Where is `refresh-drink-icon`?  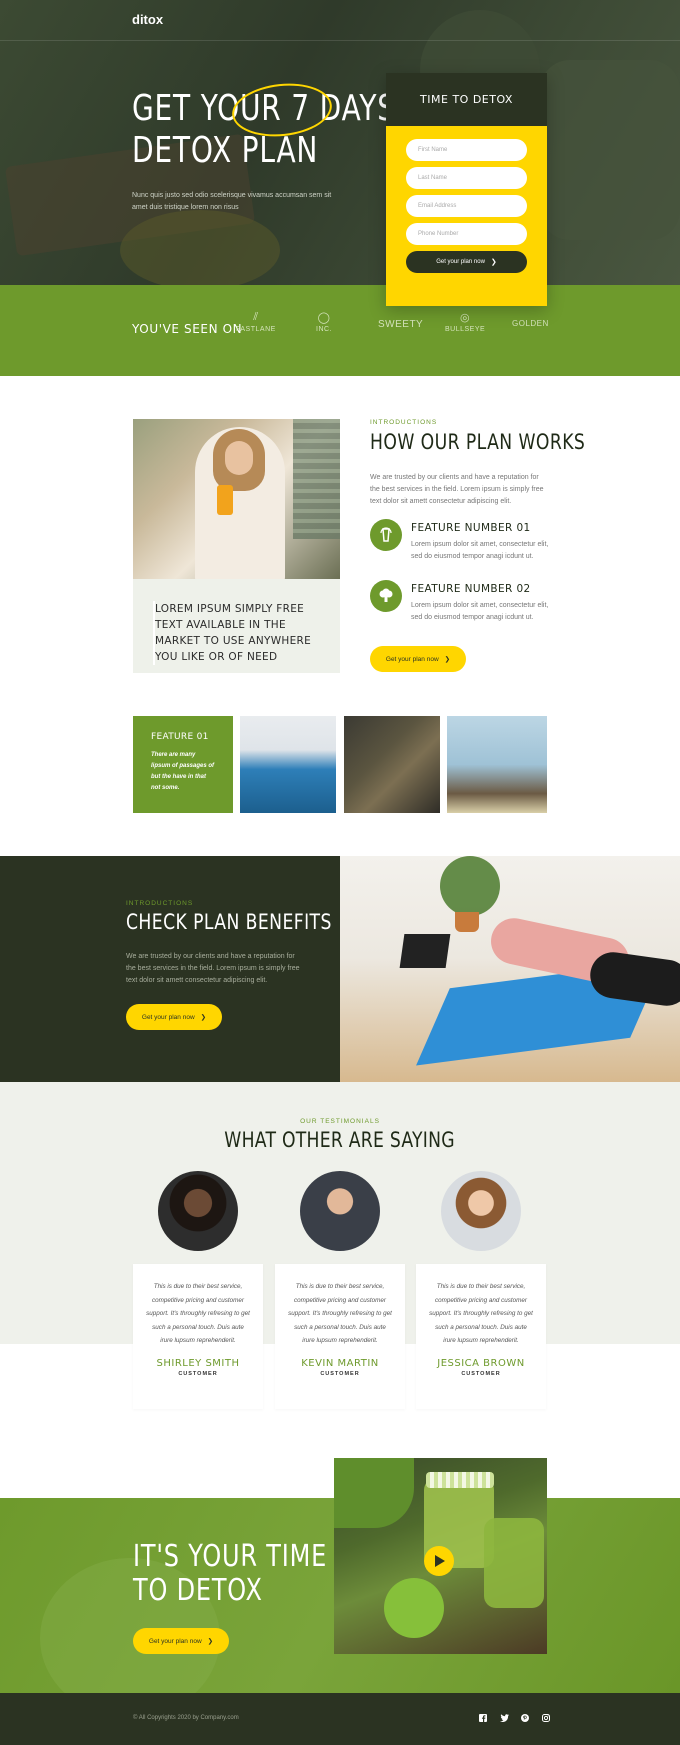 refresh-drink-icon is located at coordinates (386, 534).